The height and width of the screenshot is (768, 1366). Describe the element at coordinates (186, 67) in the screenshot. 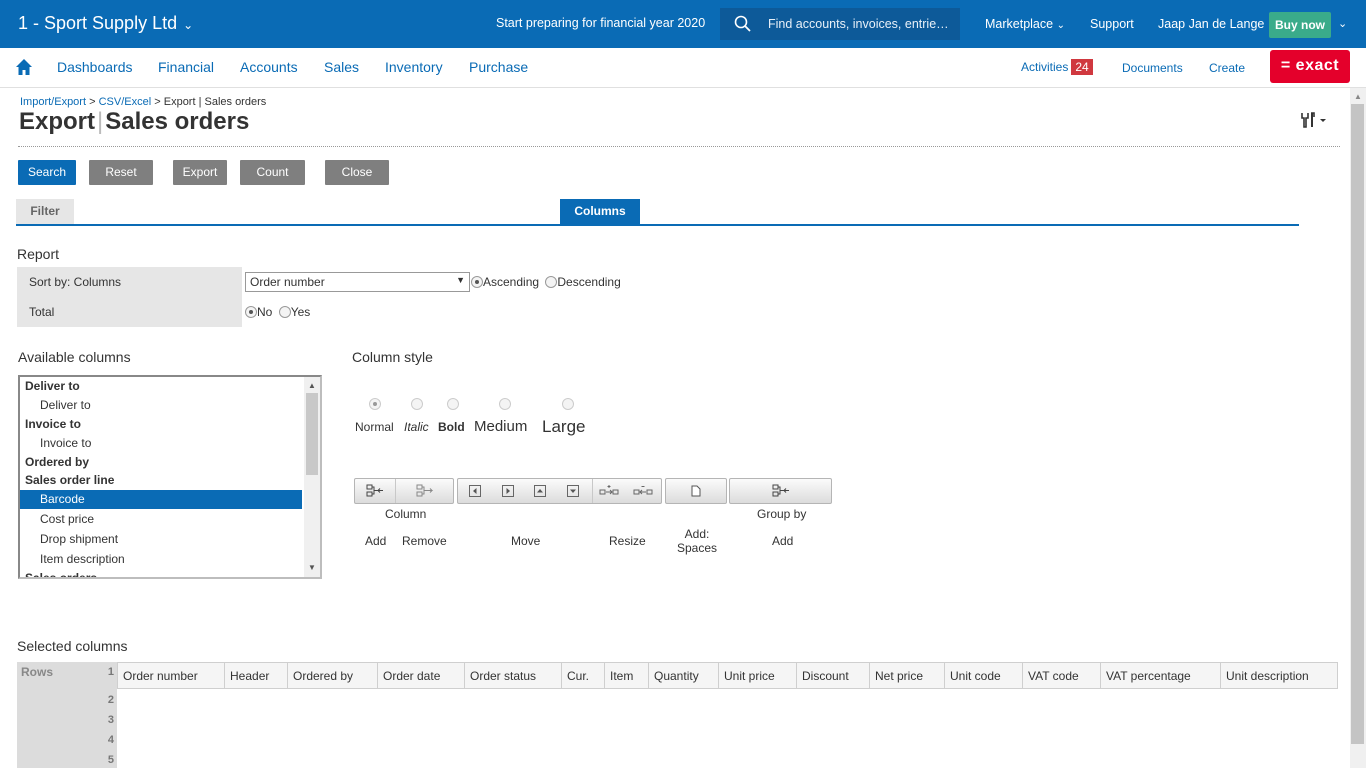

I see `nav-financial: Financial` at that location.